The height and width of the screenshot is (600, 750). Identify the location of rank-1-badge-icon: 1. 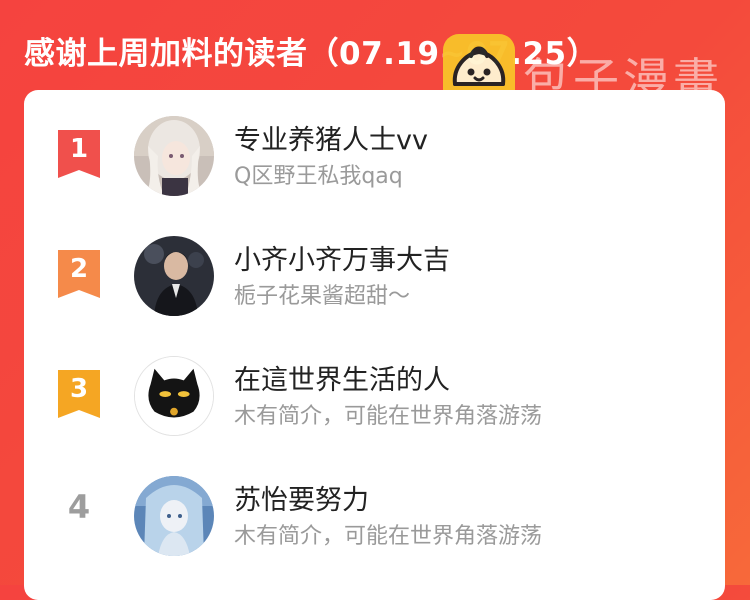
(79, 154).